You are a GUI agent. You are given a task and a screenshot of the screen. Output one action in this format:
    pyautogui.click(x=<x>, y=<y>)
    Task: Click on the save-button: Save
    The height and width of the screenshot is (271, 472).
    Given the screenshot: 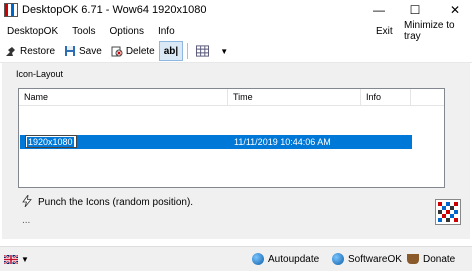 What is the action you would take?
    pyautogui.click(x=82, y=51)
    